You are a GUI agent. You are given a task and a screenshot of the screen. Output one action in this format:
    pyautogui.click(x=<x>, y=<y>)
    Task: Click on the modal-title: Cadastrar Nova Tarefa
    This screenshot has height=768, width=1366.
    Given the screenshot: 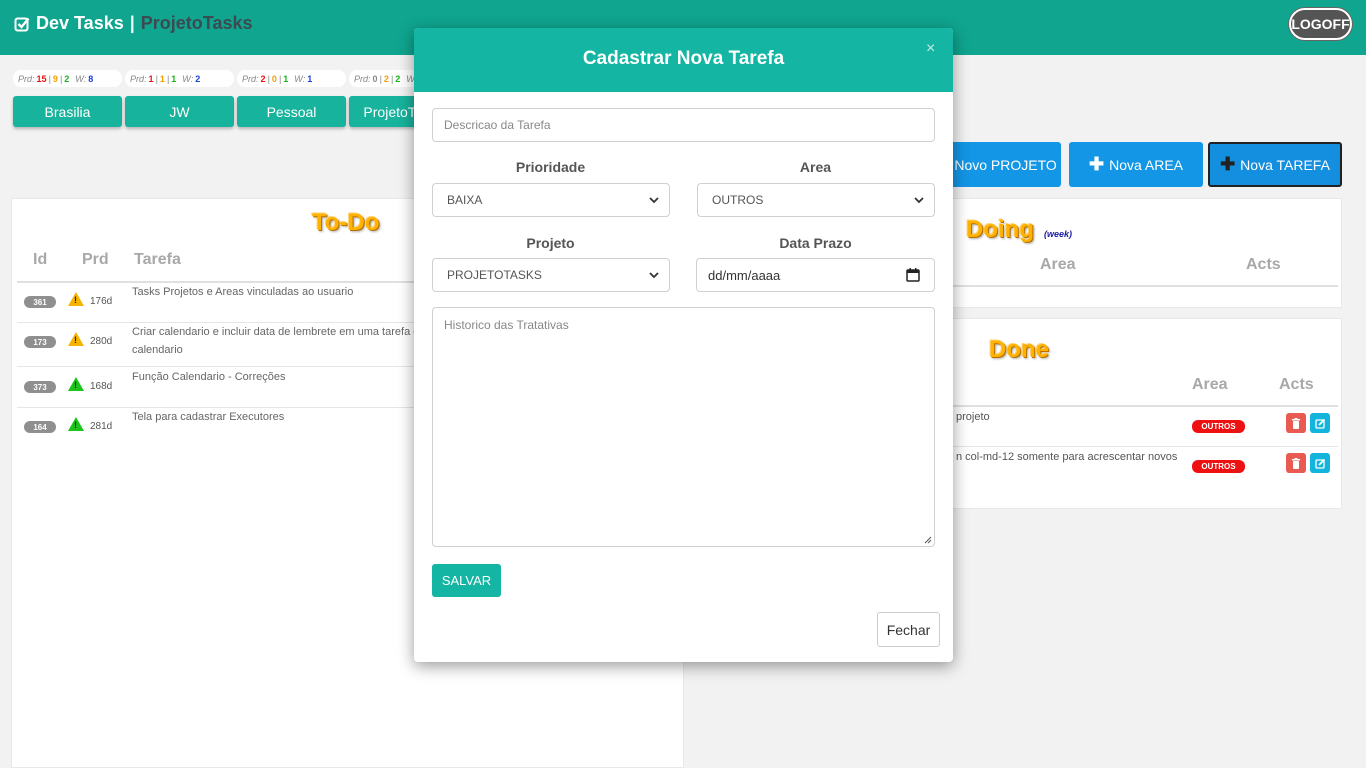 What is the action you would take?
    pyautogui.click(x=683, y=58)
    